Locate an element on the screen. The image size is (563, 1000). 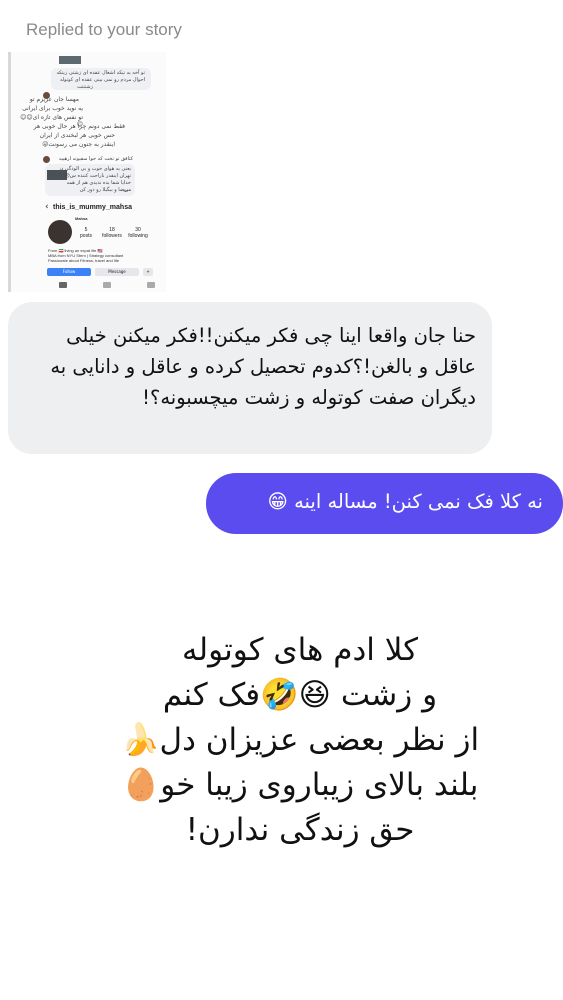
thumb-profile-username: this_is_mummy_mahsa is located at coordinates (92, 207).